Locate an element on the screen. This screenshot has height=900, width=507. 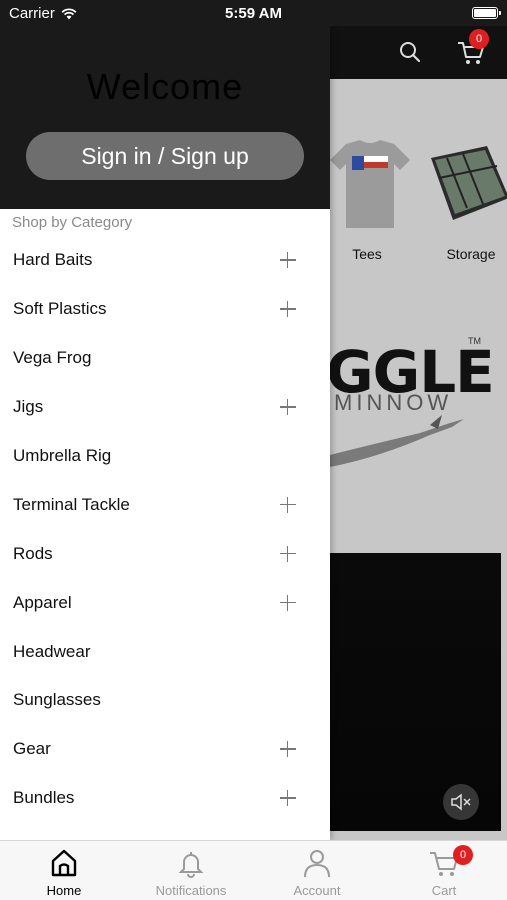
category-item: Hard Baits is located at coordinates (165, 260).